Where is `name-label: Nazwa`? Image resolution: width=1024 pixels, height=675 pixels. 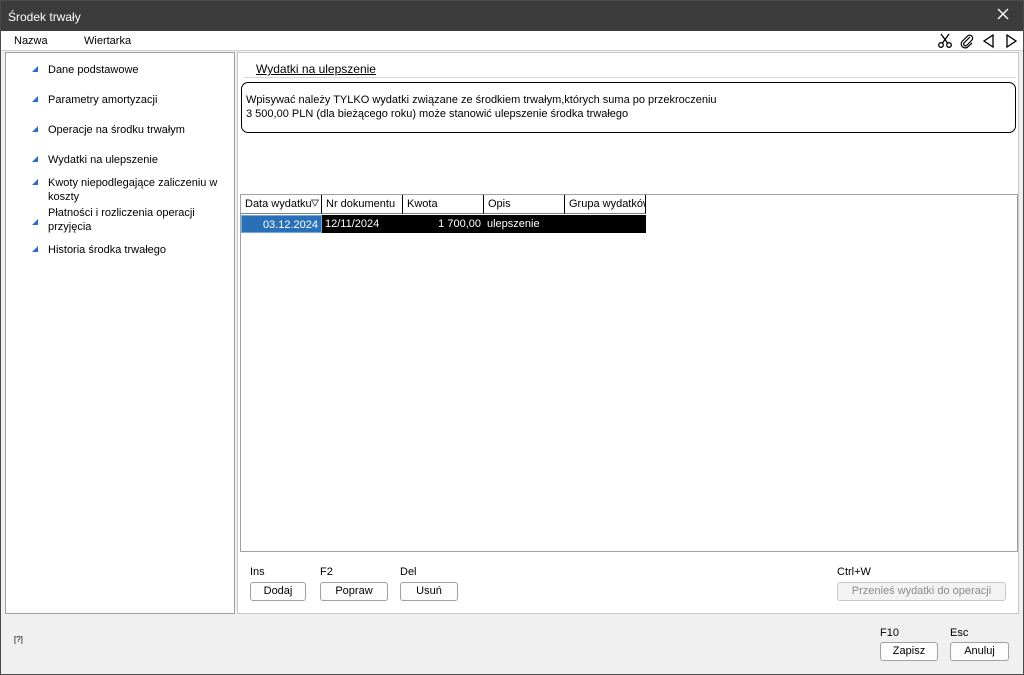
name-label: Nazwa is located at coordinates (31, 41).